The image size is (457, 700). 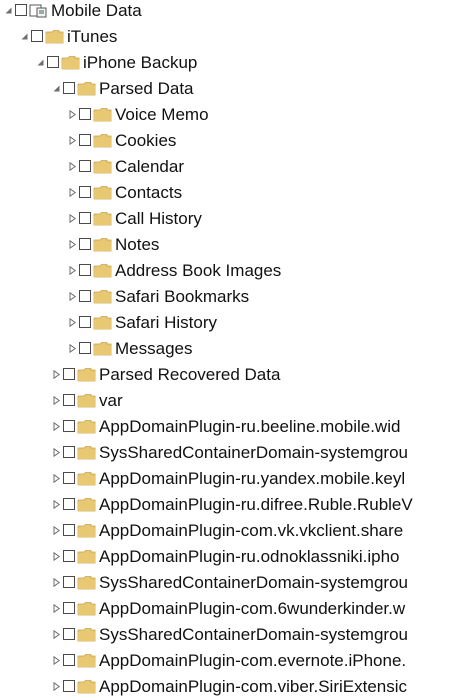 I want to click on tree-row: Voice Memo, so click(x=228, y=115).